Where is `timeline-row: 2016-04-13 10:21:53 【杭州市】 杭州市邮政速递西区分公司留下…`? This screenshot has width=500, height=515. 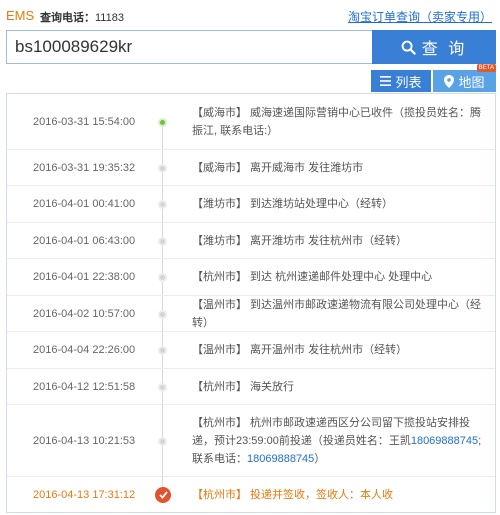
timeline-row: 2016-04-13 10:21:53 【杭州市】 杭州市邮政速递西区分公司留下… is located at coordinates (251, 441).